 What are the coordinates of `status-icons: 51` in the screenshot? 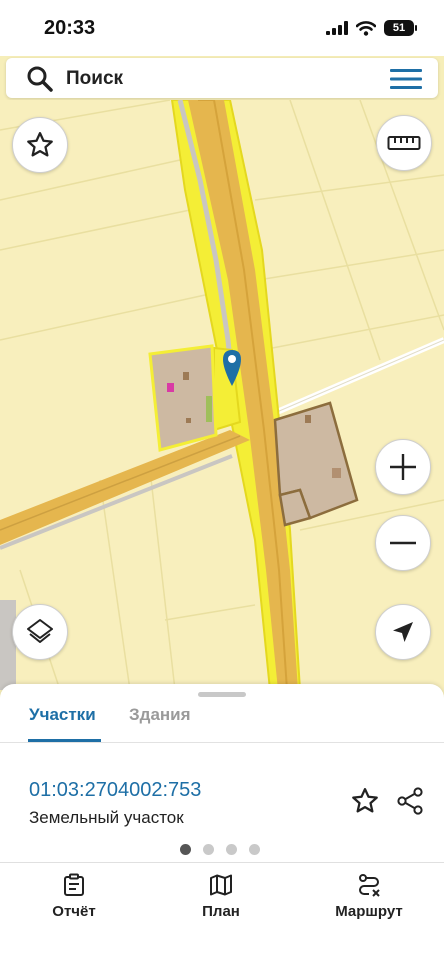 It's located at (371, 28).